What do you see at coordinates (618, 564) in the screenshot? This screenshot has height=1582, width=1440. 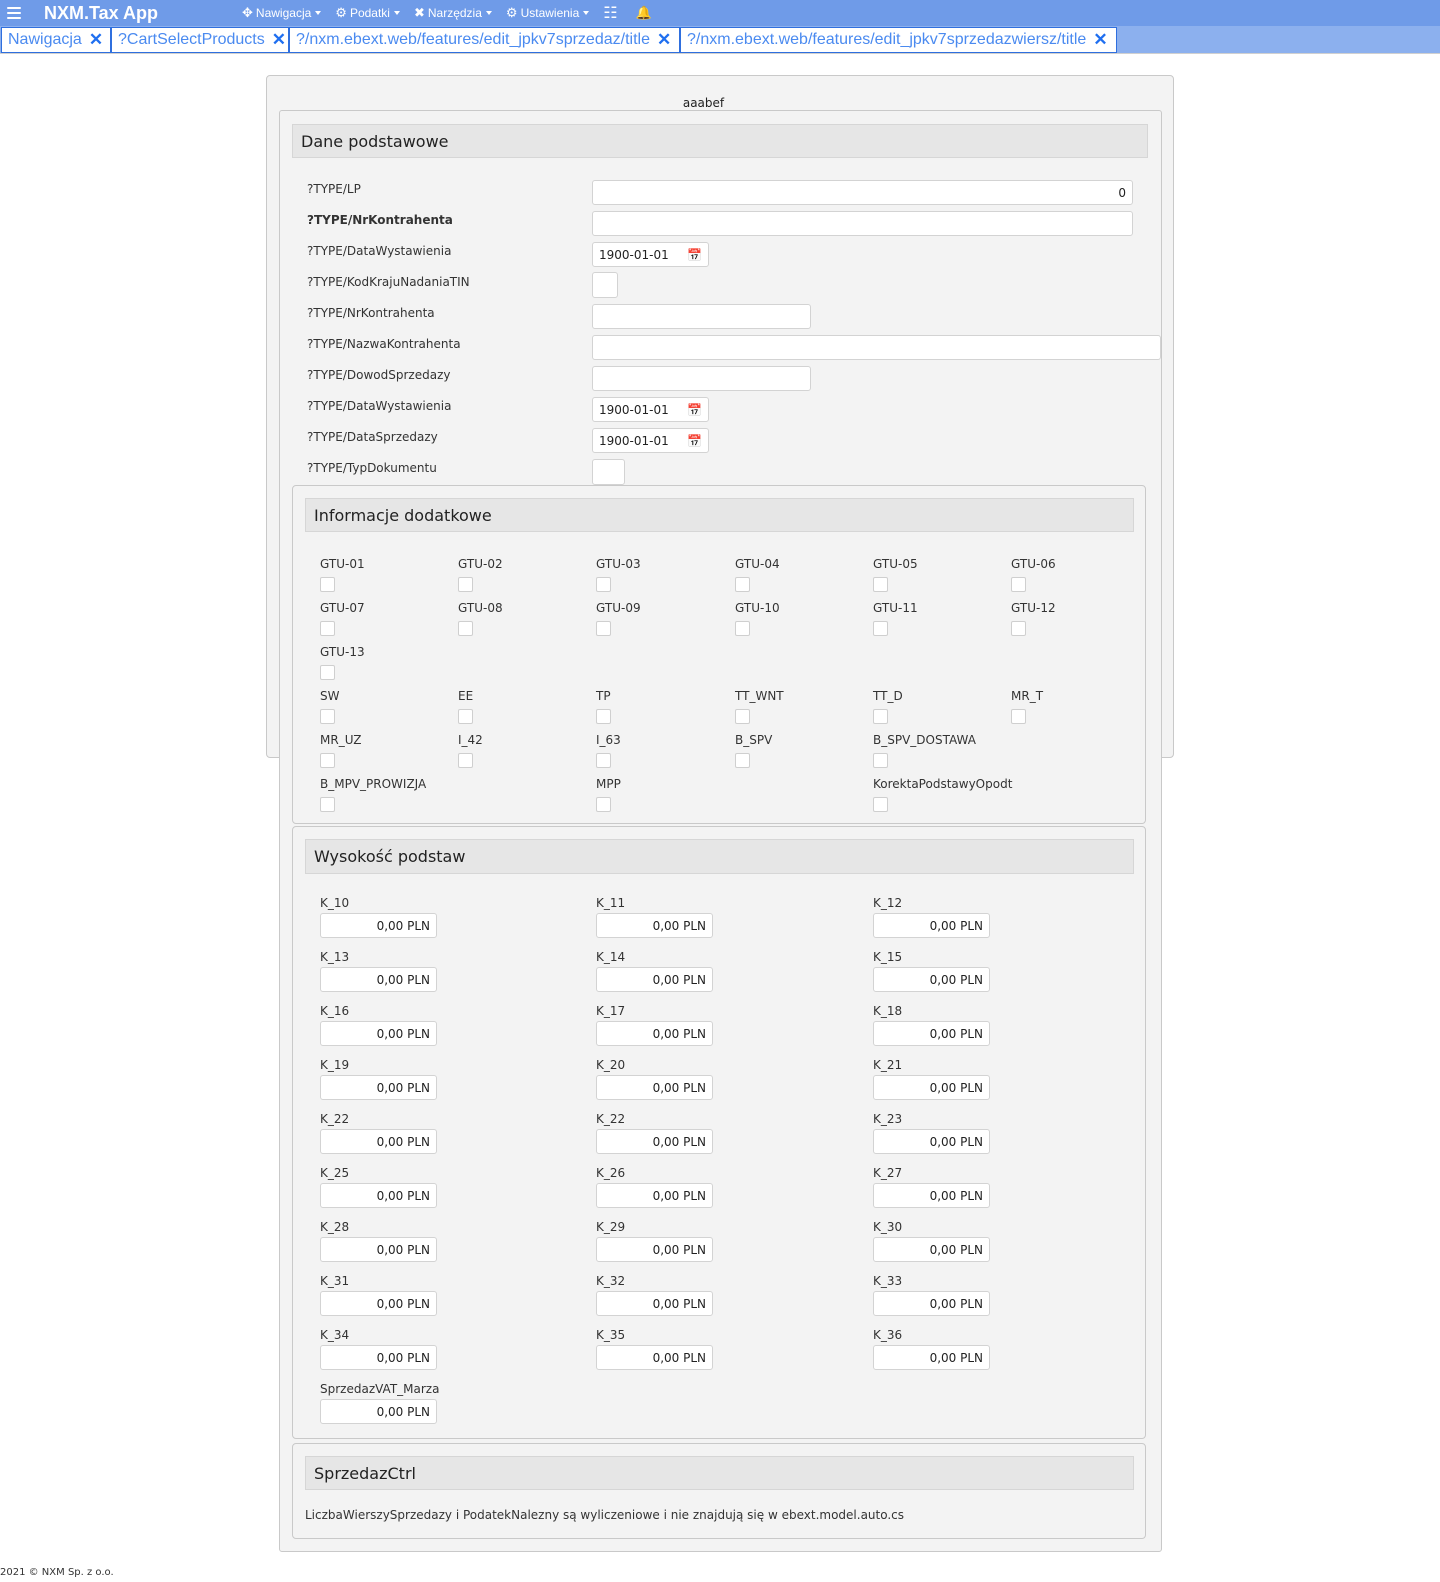 I see `checkbox-label: GTU-03` at bounding box center [618, 564].